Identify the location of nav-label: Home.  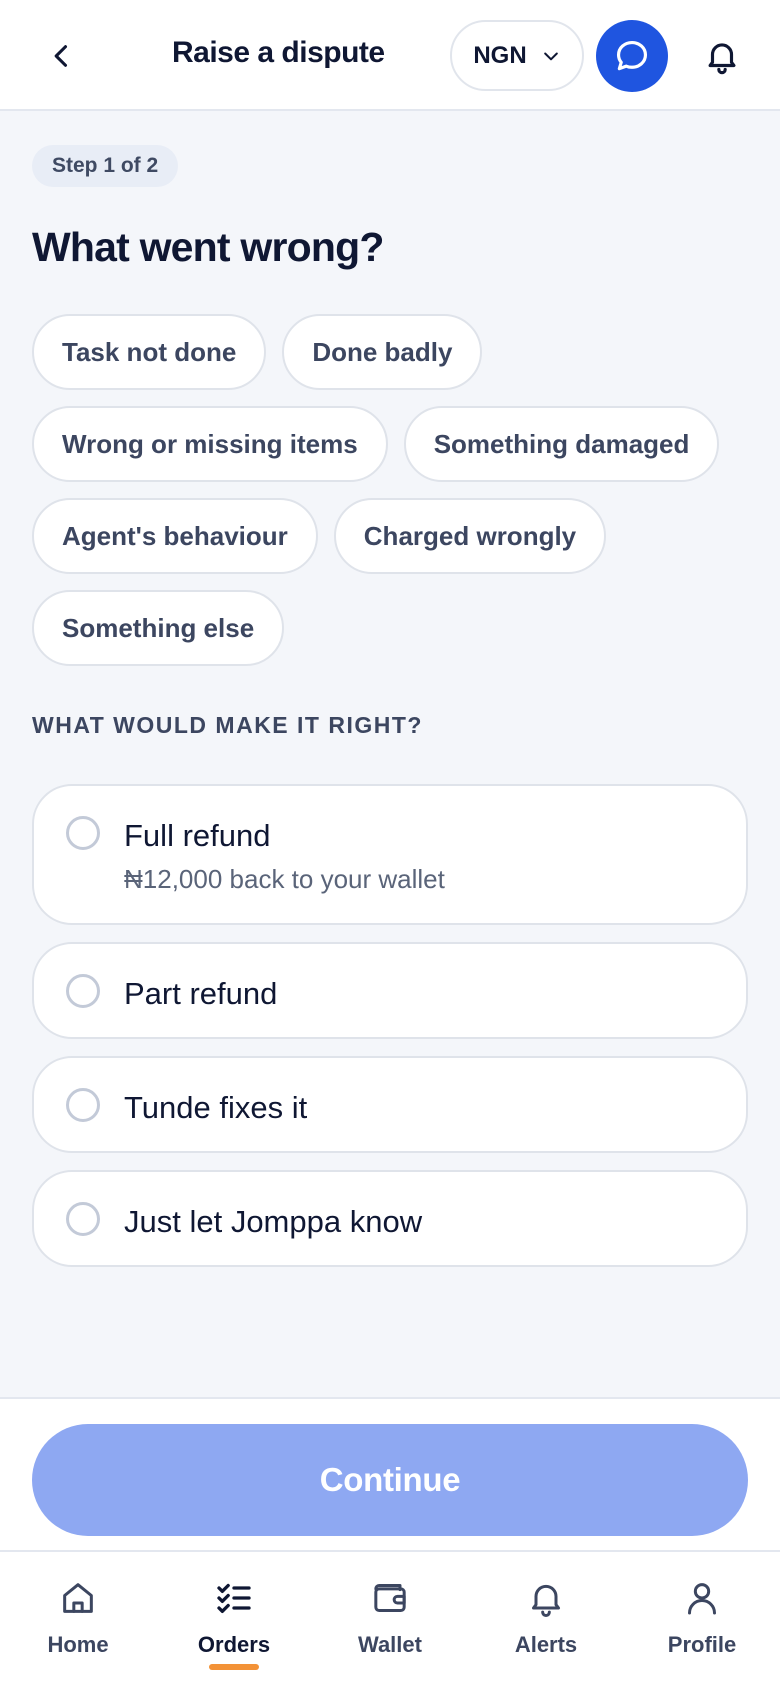
(78, 1644).